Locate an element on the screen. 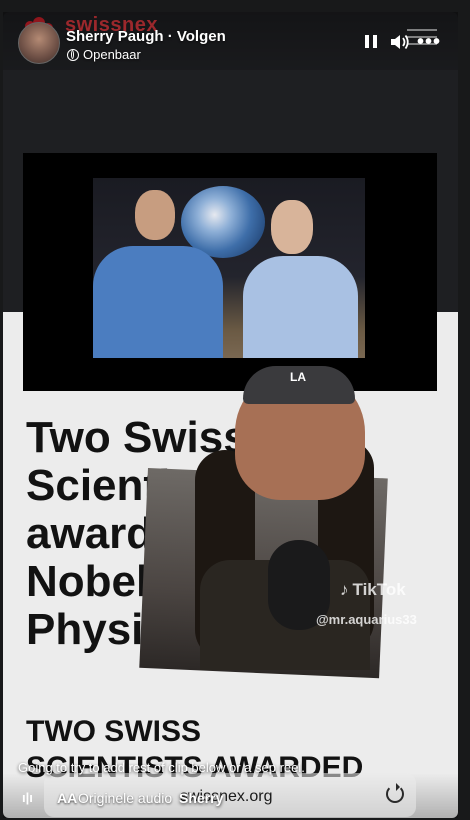  globe-icon is located at coordinates (73, 54).